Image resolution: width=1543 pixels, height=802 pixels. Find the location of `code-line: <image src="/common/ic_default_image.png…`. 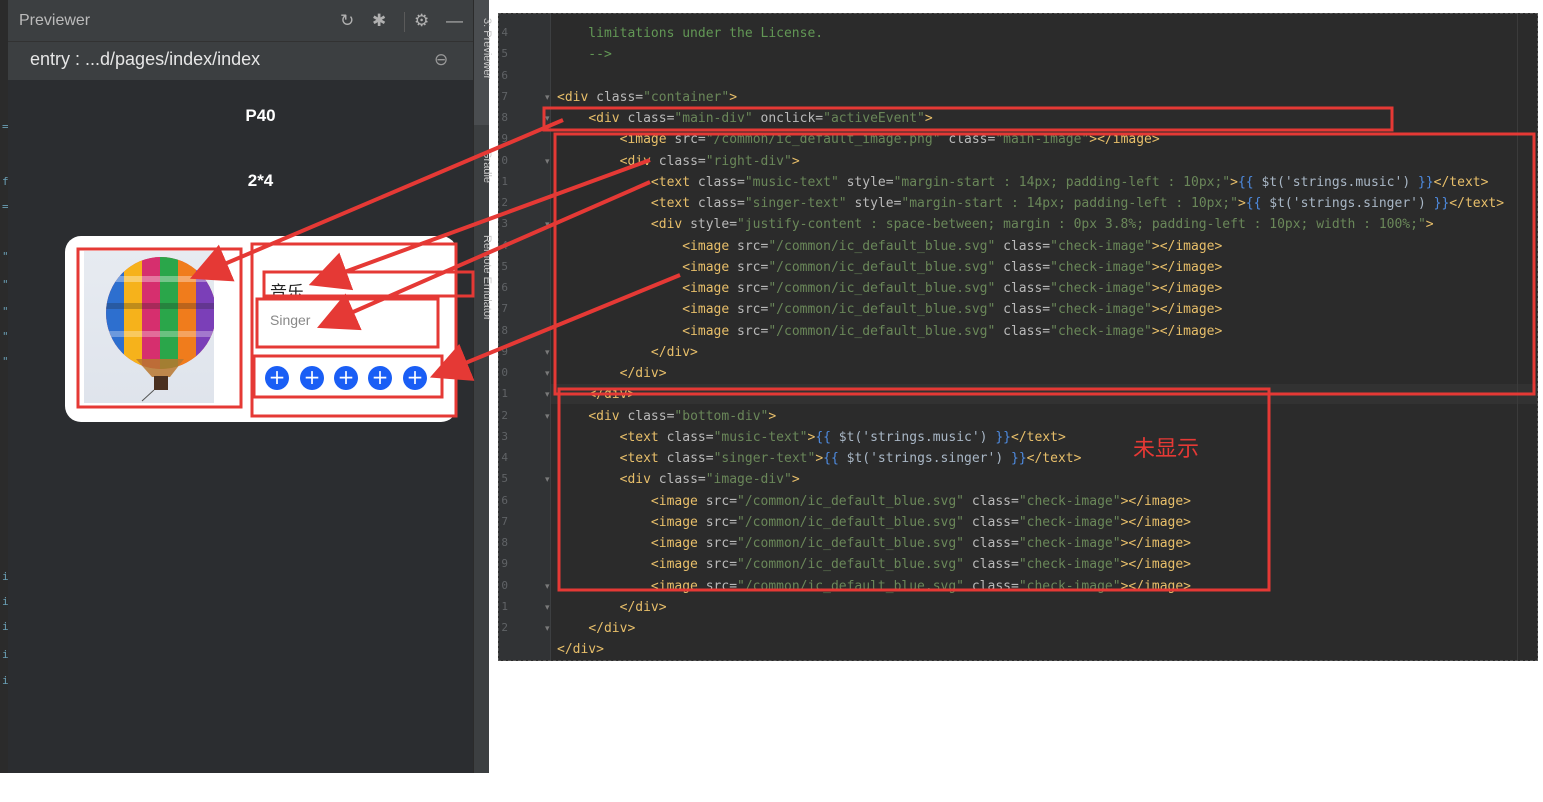

code-line: <image src="/common/ic_default_image.png… is located at coordinates (858, 140).